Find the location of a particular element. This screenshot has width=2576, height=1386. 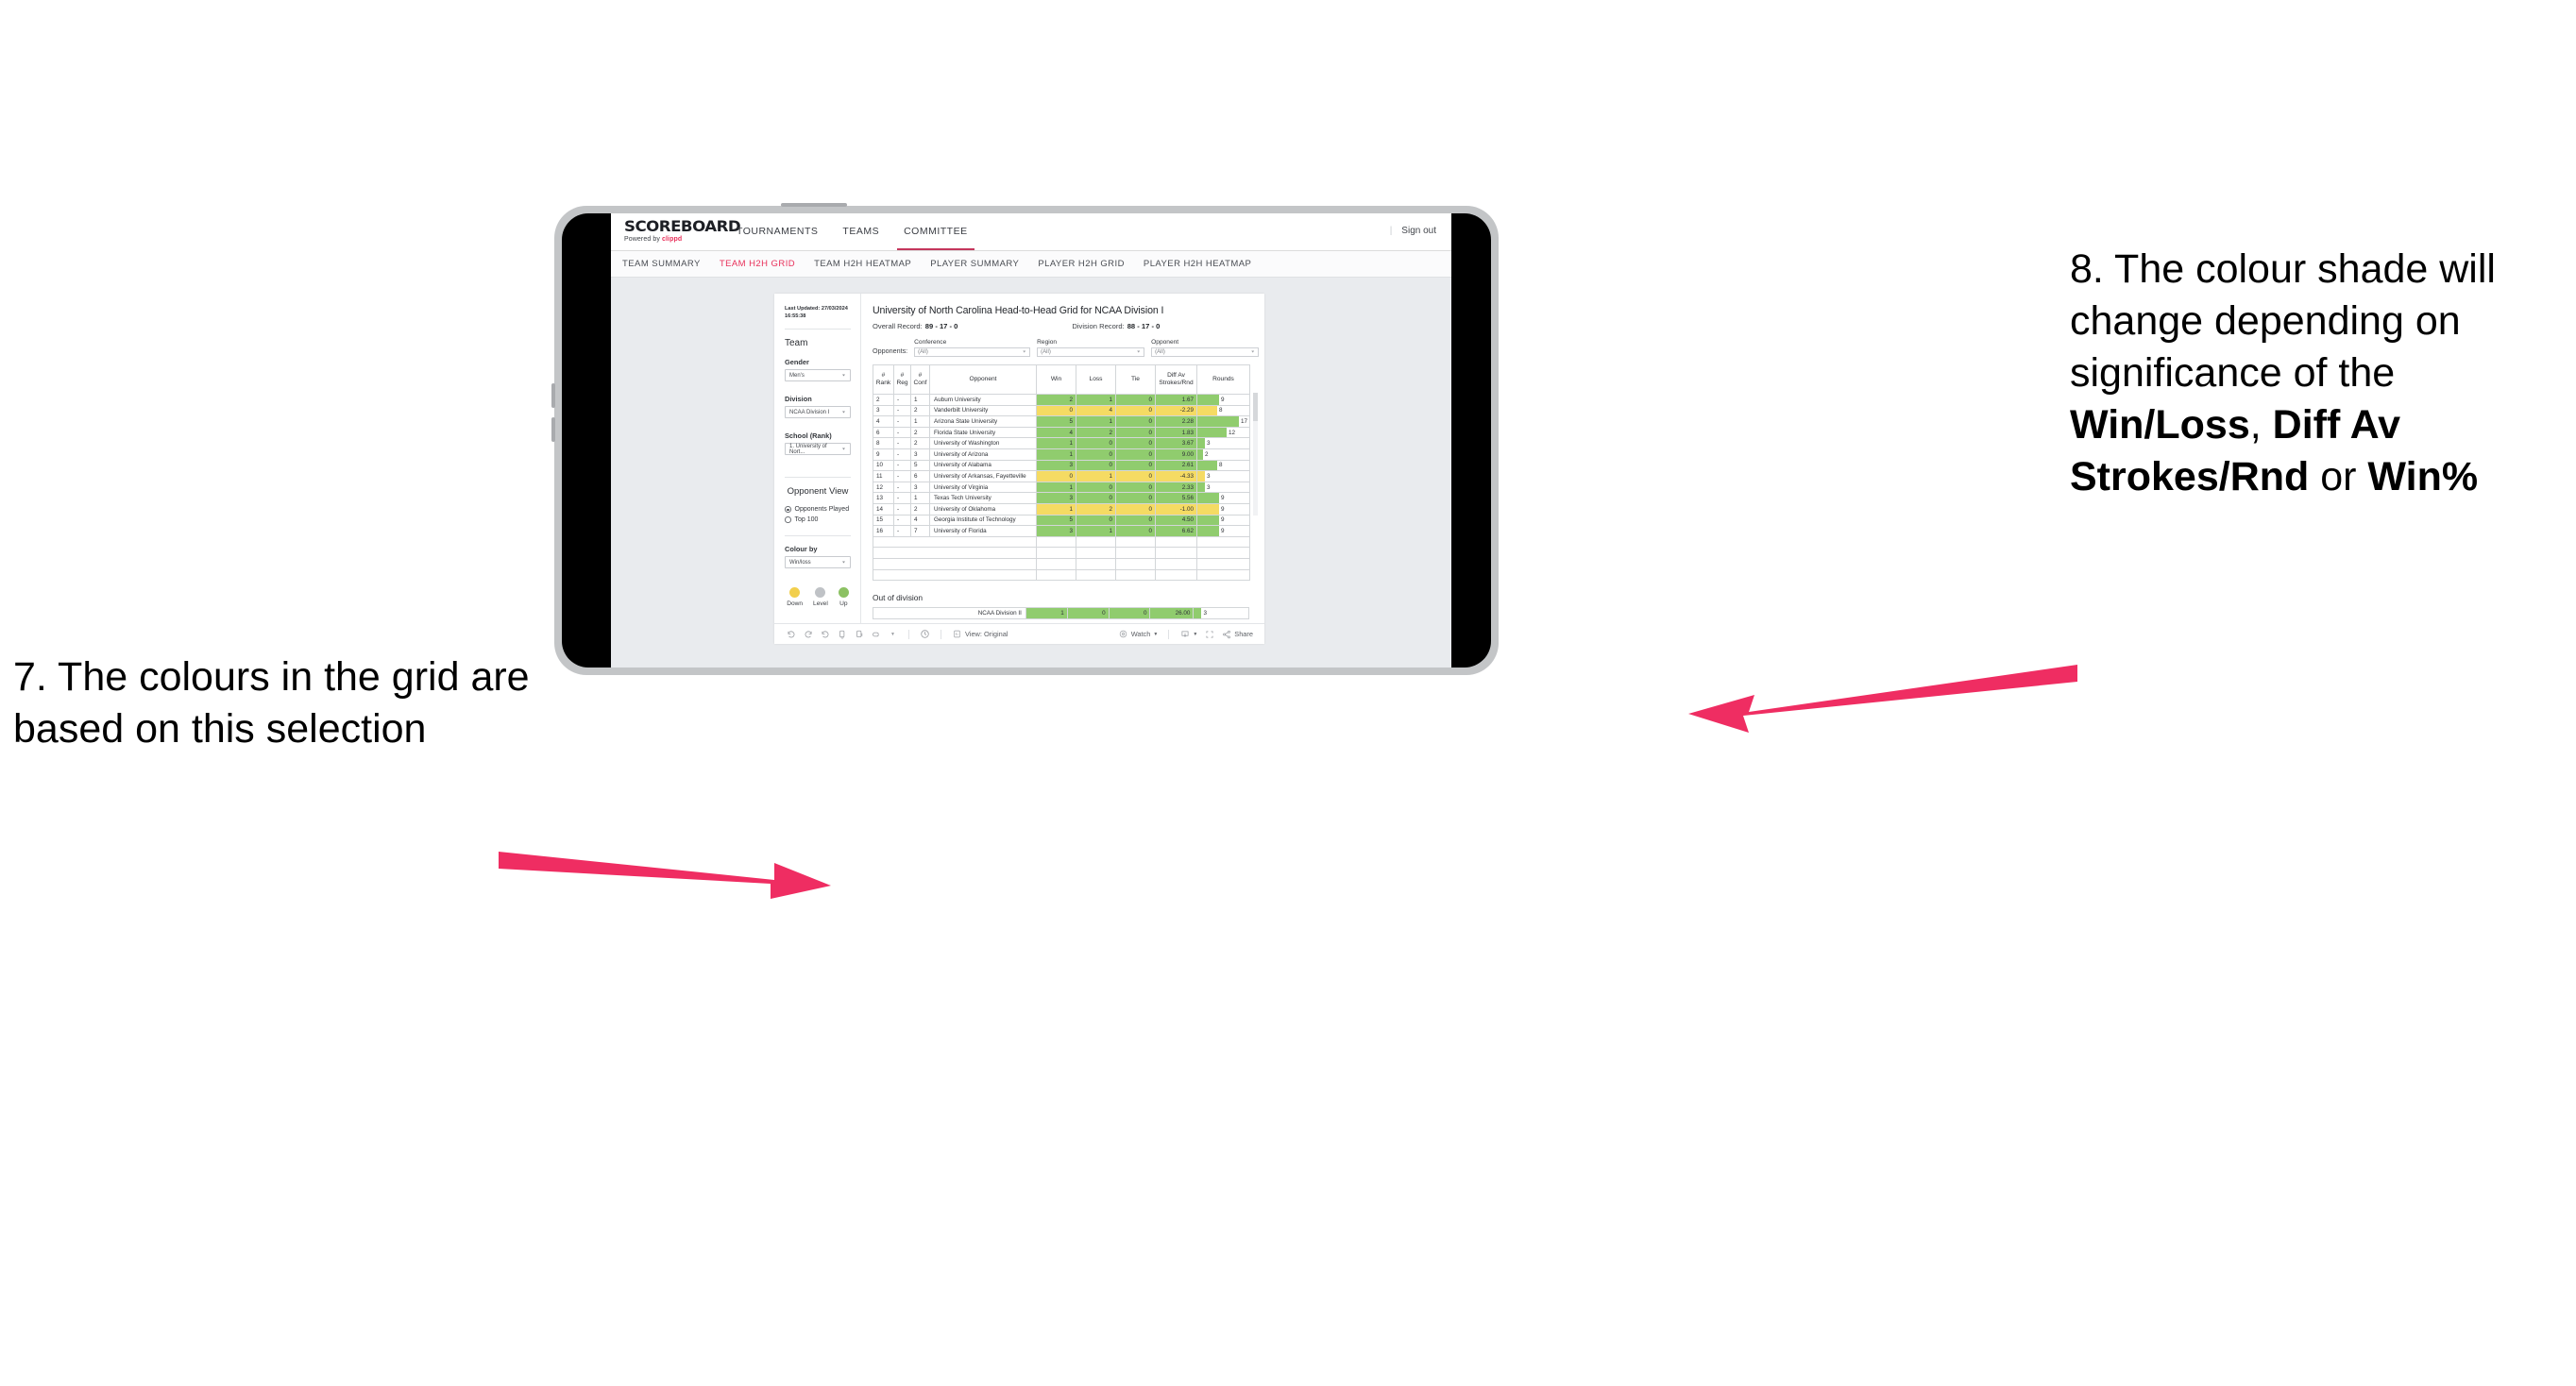

subtab-player-h2h-heatmap: PLAYER H2H HEATMAP is located at coordinates (1197, 264).